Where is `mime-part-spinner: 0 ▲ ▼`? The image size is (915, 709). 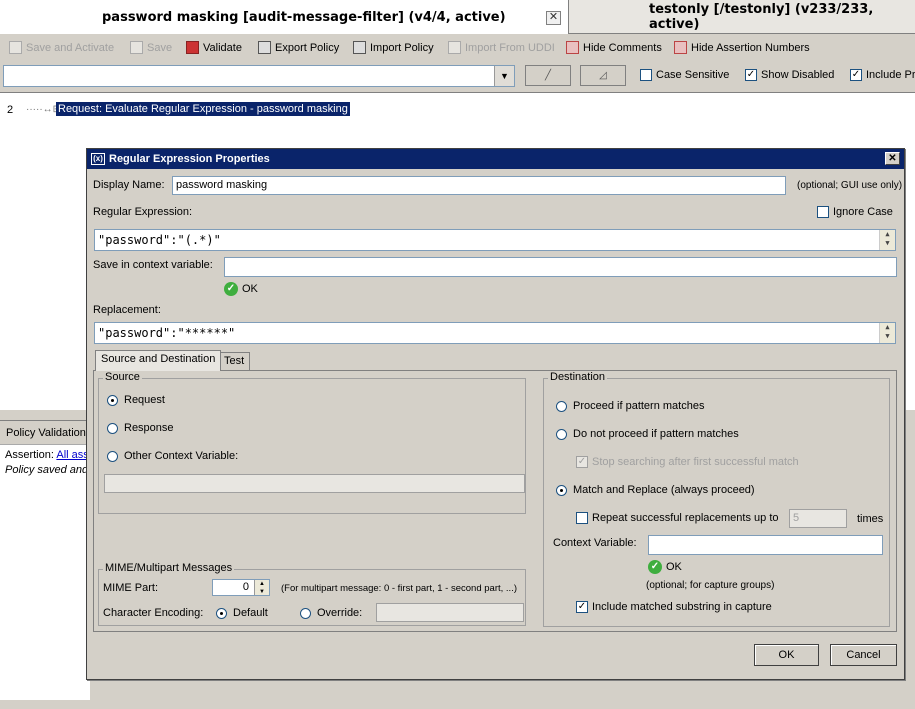
mime-part-spinner: 0 ▲ ▼ is located at coordinates (241, 587).